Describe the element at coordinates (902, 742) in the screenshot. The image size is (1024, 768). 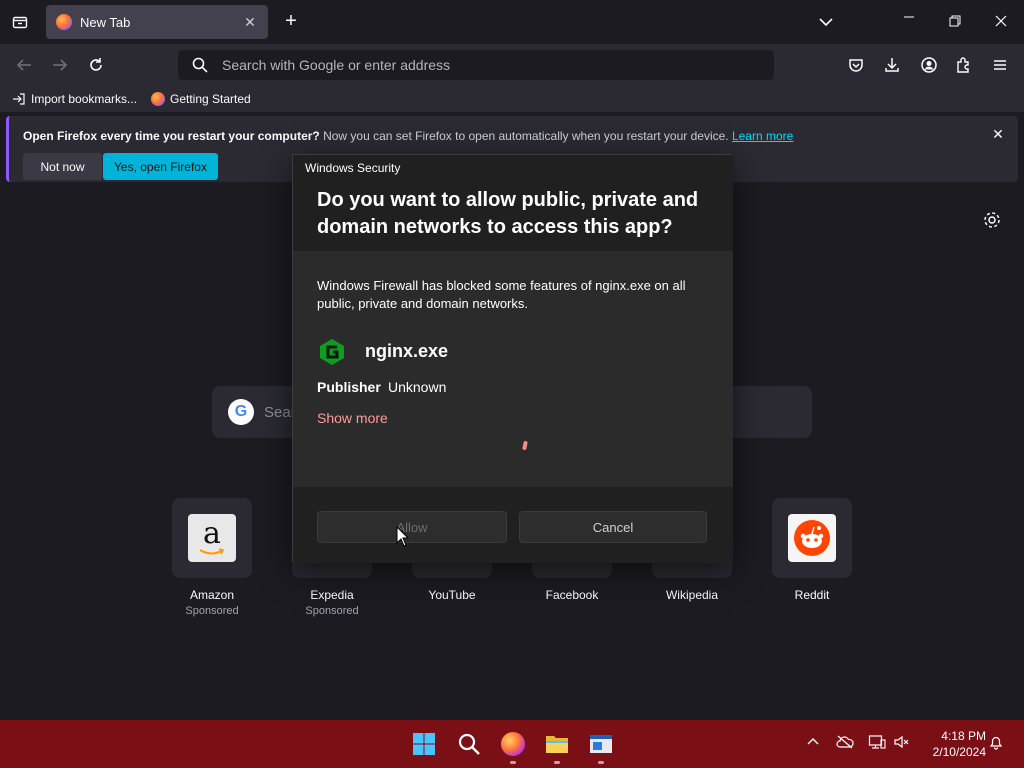
I see `volume-muted-icon` at that location.